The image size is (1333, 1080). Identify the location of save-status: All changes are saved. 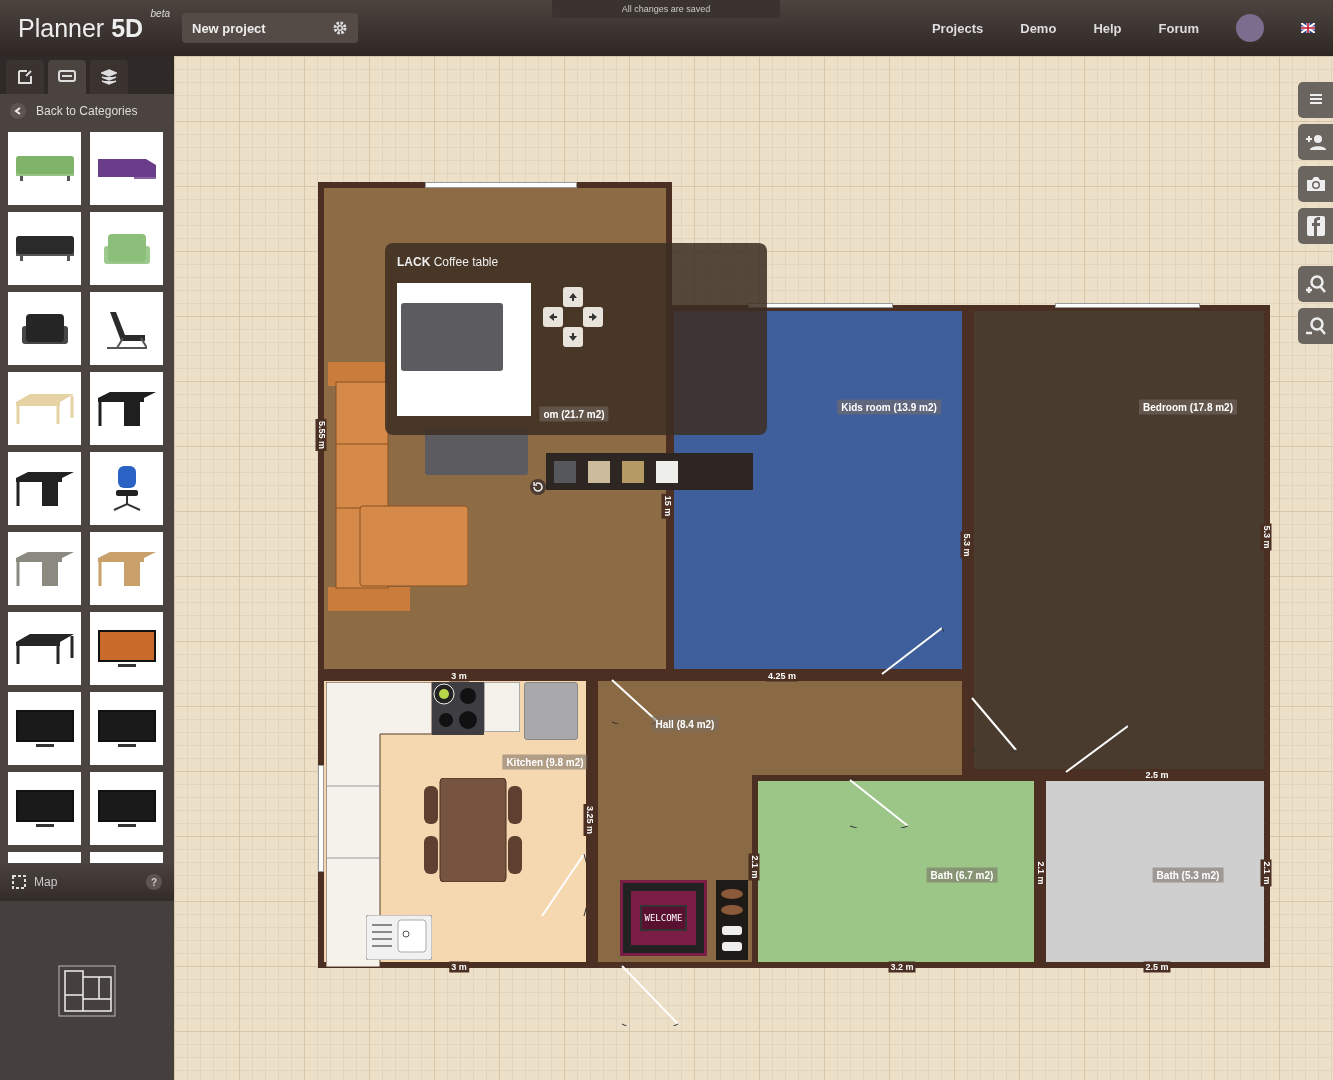
(666, 9).